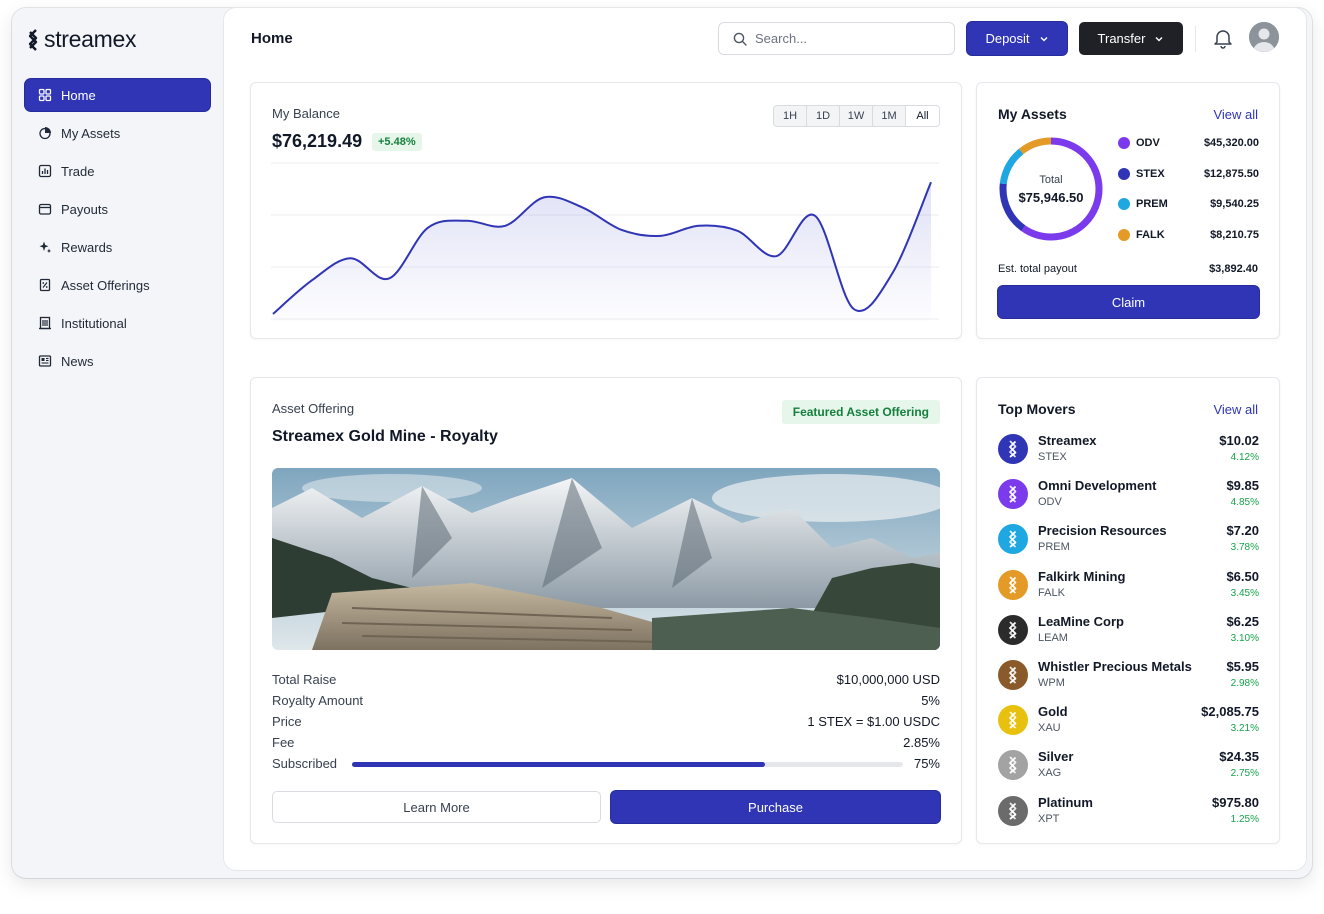 This screenshot has width=1324, height=914. Describe the element at coordinates (1244, 683) in the screenshot. I see `mover-change: 2.98%` at that location.